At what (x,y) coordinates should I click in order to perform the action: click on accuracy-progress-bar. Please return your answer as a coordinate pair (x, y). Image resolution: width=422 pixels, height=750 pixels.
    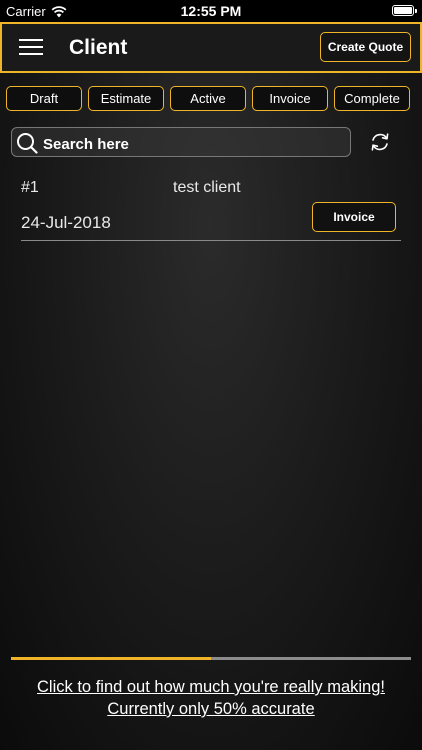
    Looking at the image, I should click on (211, 658).